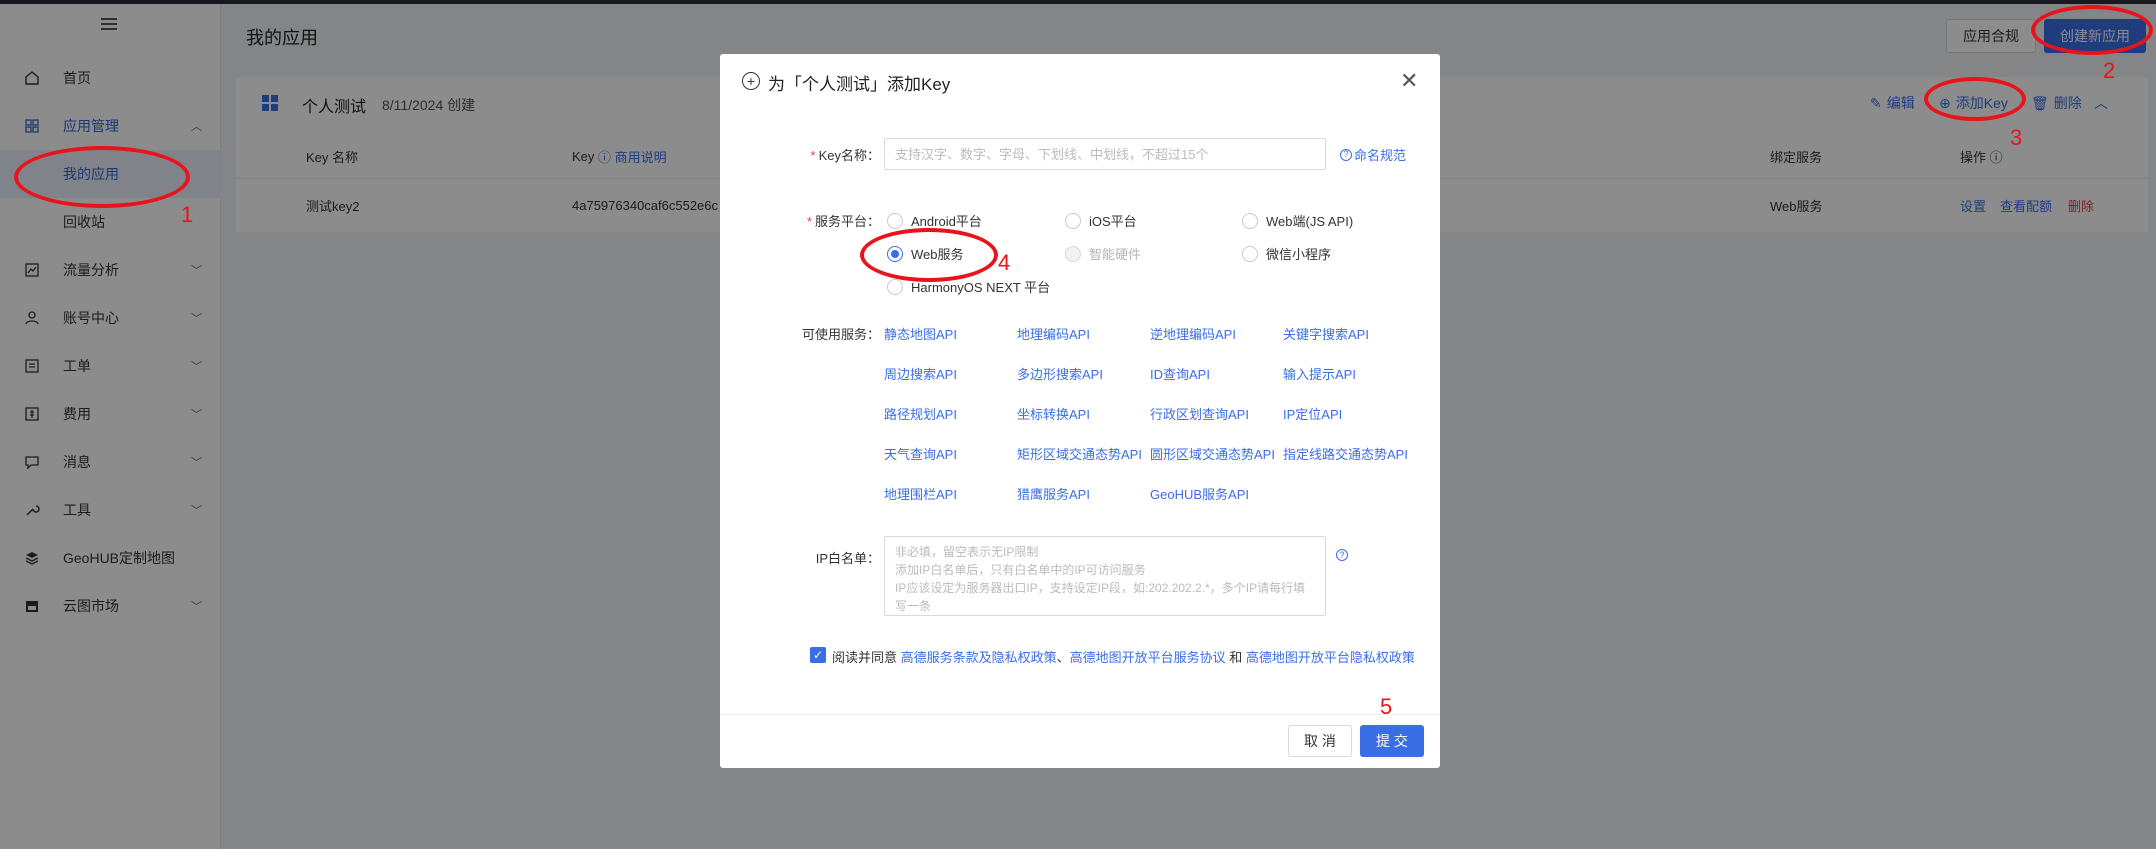 The width and height of the screenshot is (2156, 849). Describe the element at coordinates (979, 657) in the screenshot. I see `terms-link: 高德服务条款及隐私权政策` at that location.